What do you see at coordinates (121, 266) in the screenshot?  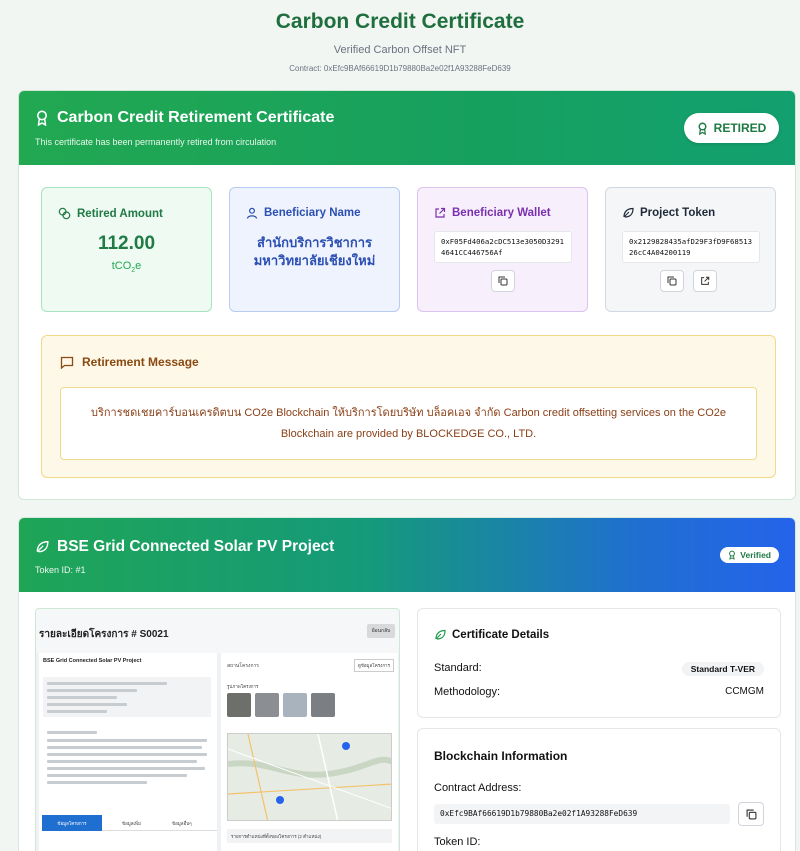 I see `unit-main: tCO` at bounding box center [121, 266].